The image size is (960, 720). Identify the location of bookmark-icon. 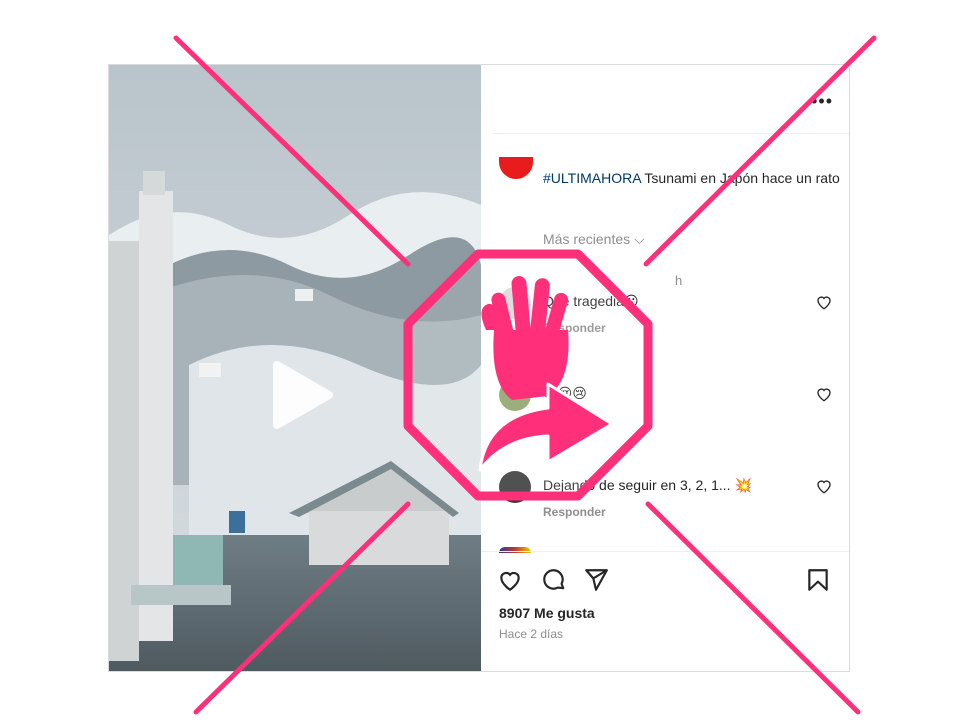
(818, 580).